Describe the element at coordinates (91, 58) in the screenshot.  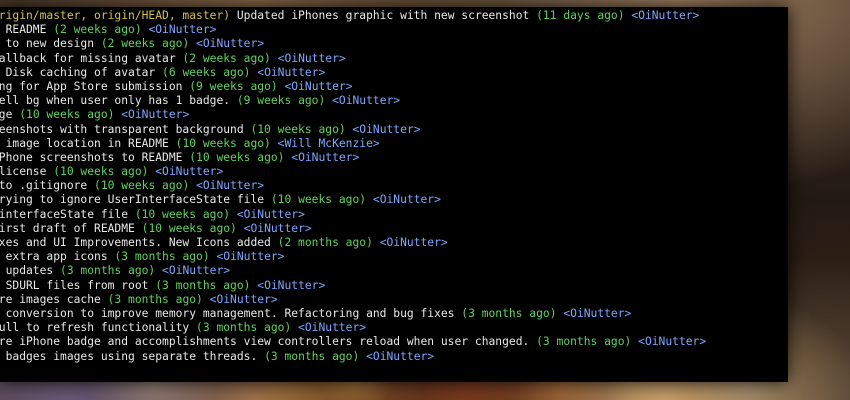
I see `commit-message: fallback for missing avatar` at that location.